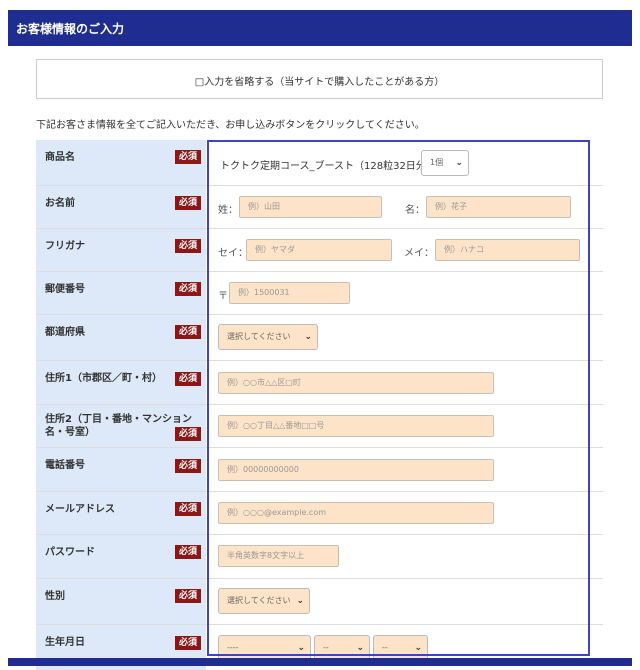 The width and height of the screenshot is (640, 670). I want to click on value-cell: トクトク定期コース_ブースト（128粒32日分） 1個 ⌄, so click(404, 162).